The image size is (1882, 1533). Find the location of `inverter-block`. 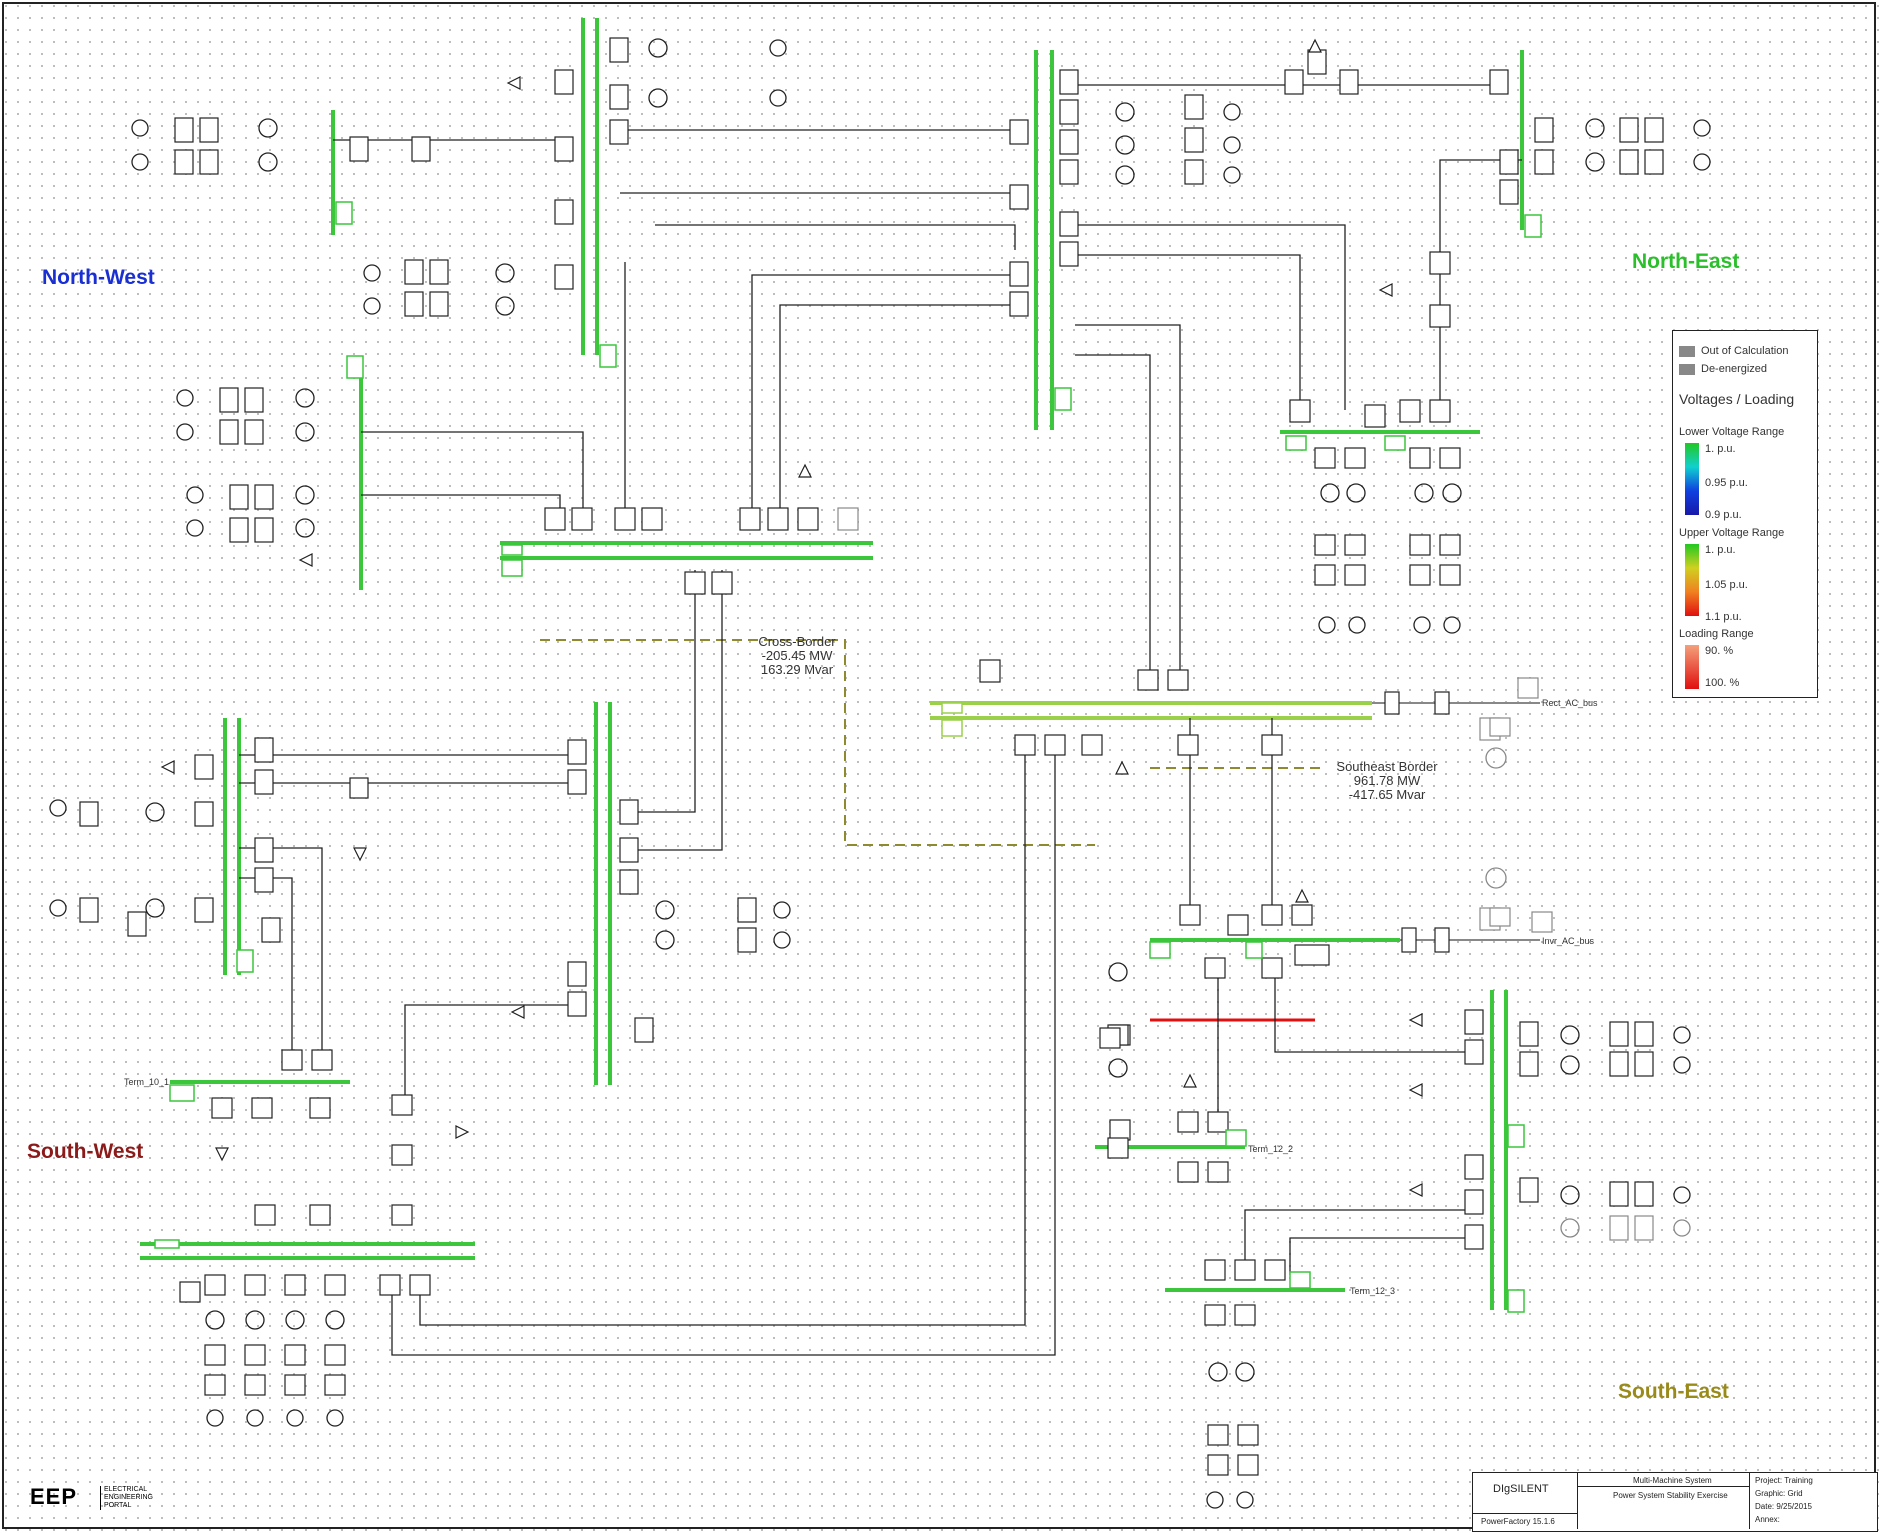

inverter-block is located at coordinates (1500, 917).